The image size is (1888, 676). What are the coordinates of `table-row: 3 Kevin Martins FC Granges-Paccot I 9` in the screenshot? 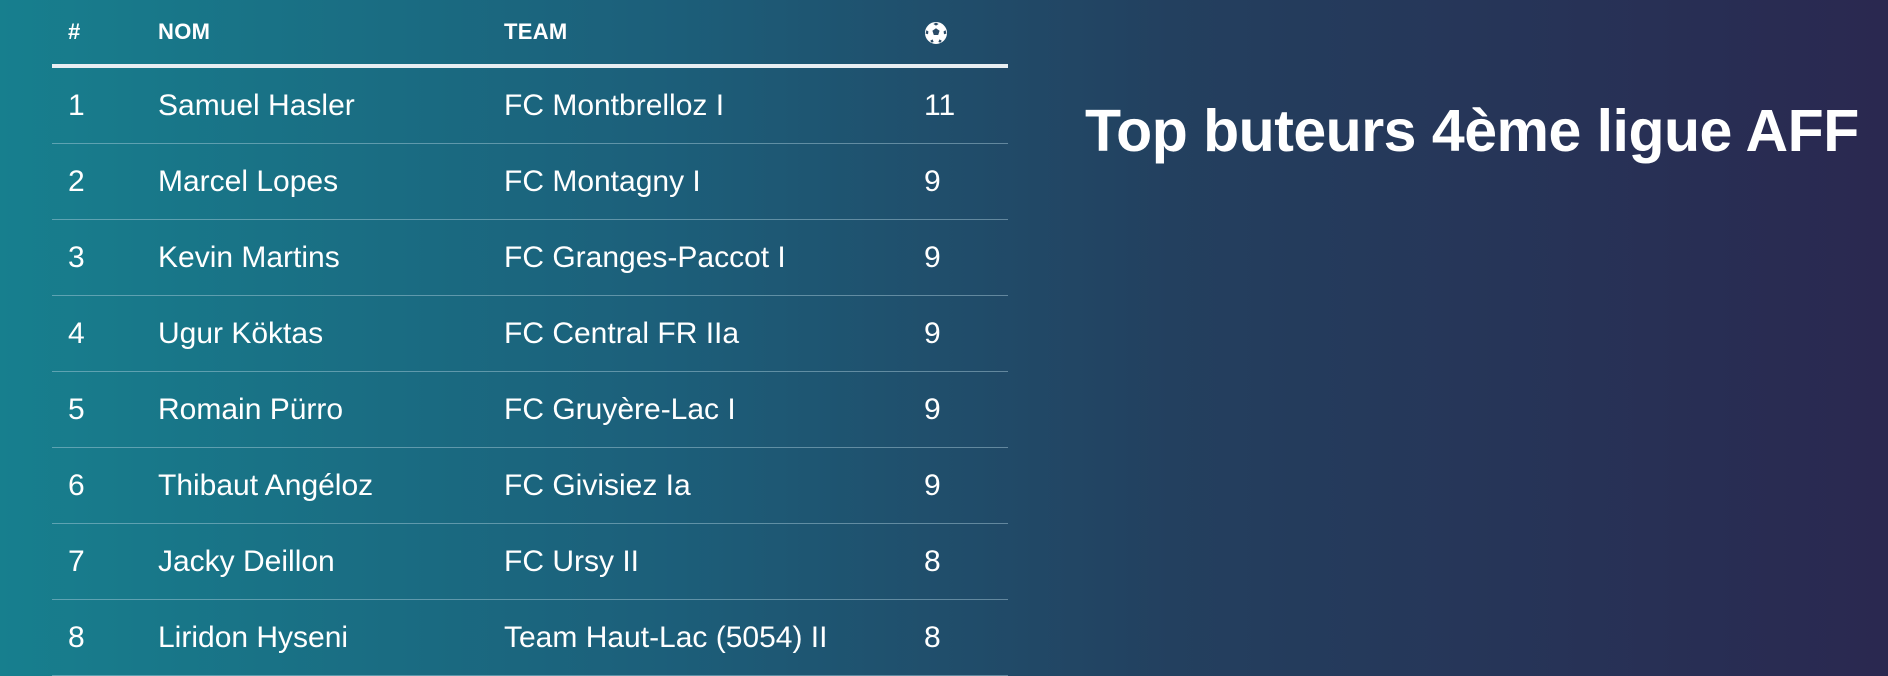 It's located at (530, 257).